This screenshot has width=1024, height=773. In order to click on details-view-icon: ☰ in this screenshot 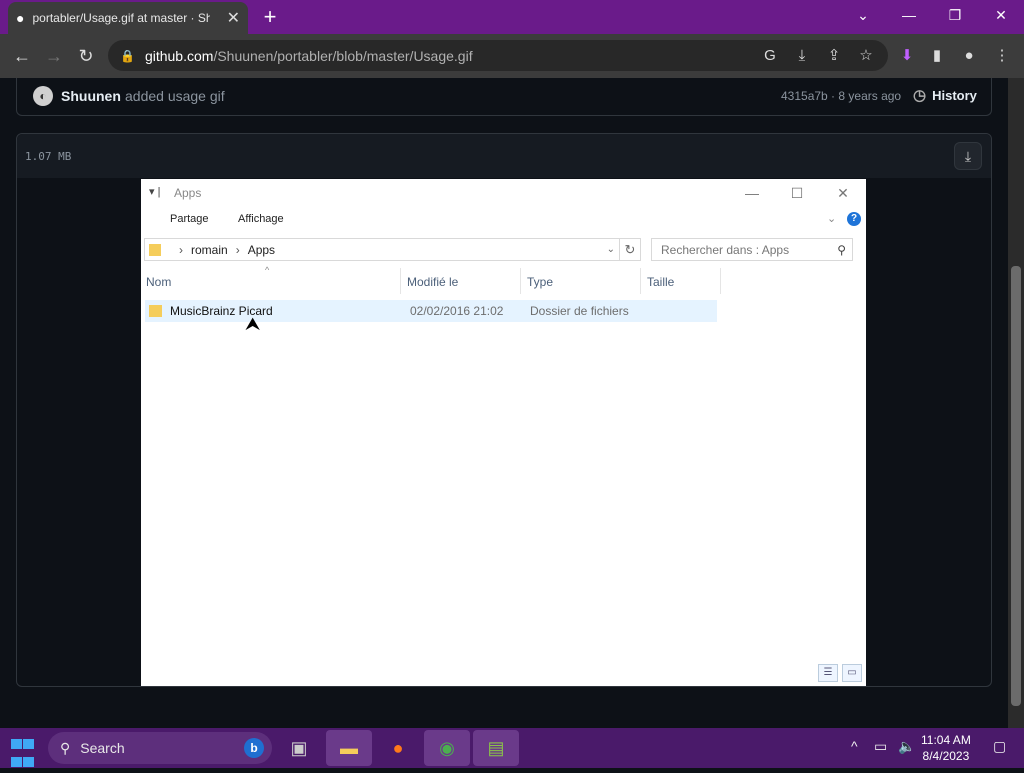, I will do `click(828, 673)`.